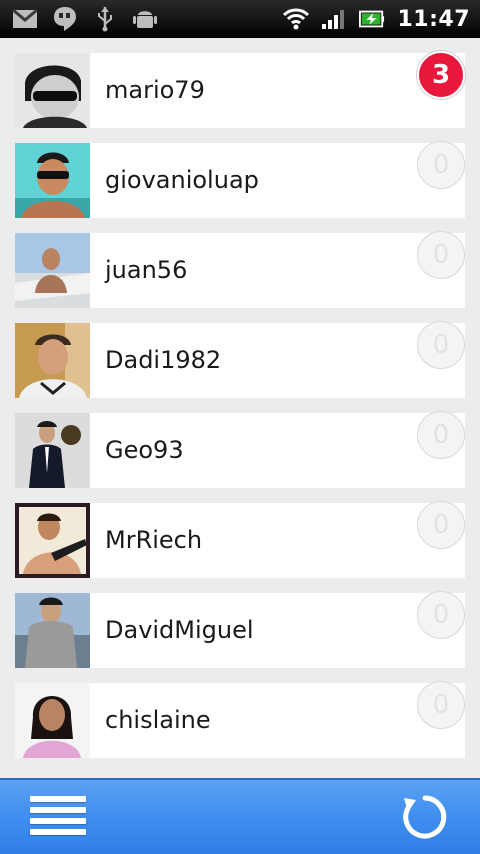 This screenshot has height=854, width=480. I want to click on gmail-icon, so click(25, 19).